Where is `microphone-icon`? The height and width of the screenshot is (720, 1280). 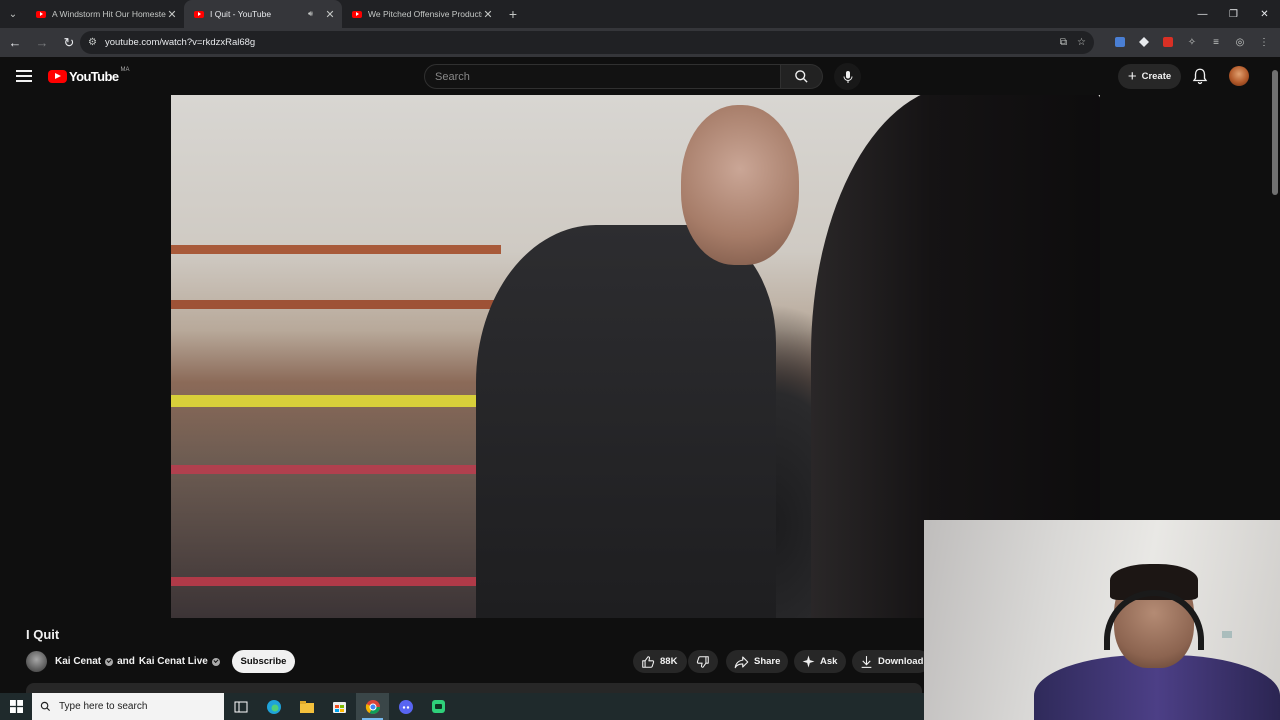 microphone-icon is located at coordinates (847, 76).